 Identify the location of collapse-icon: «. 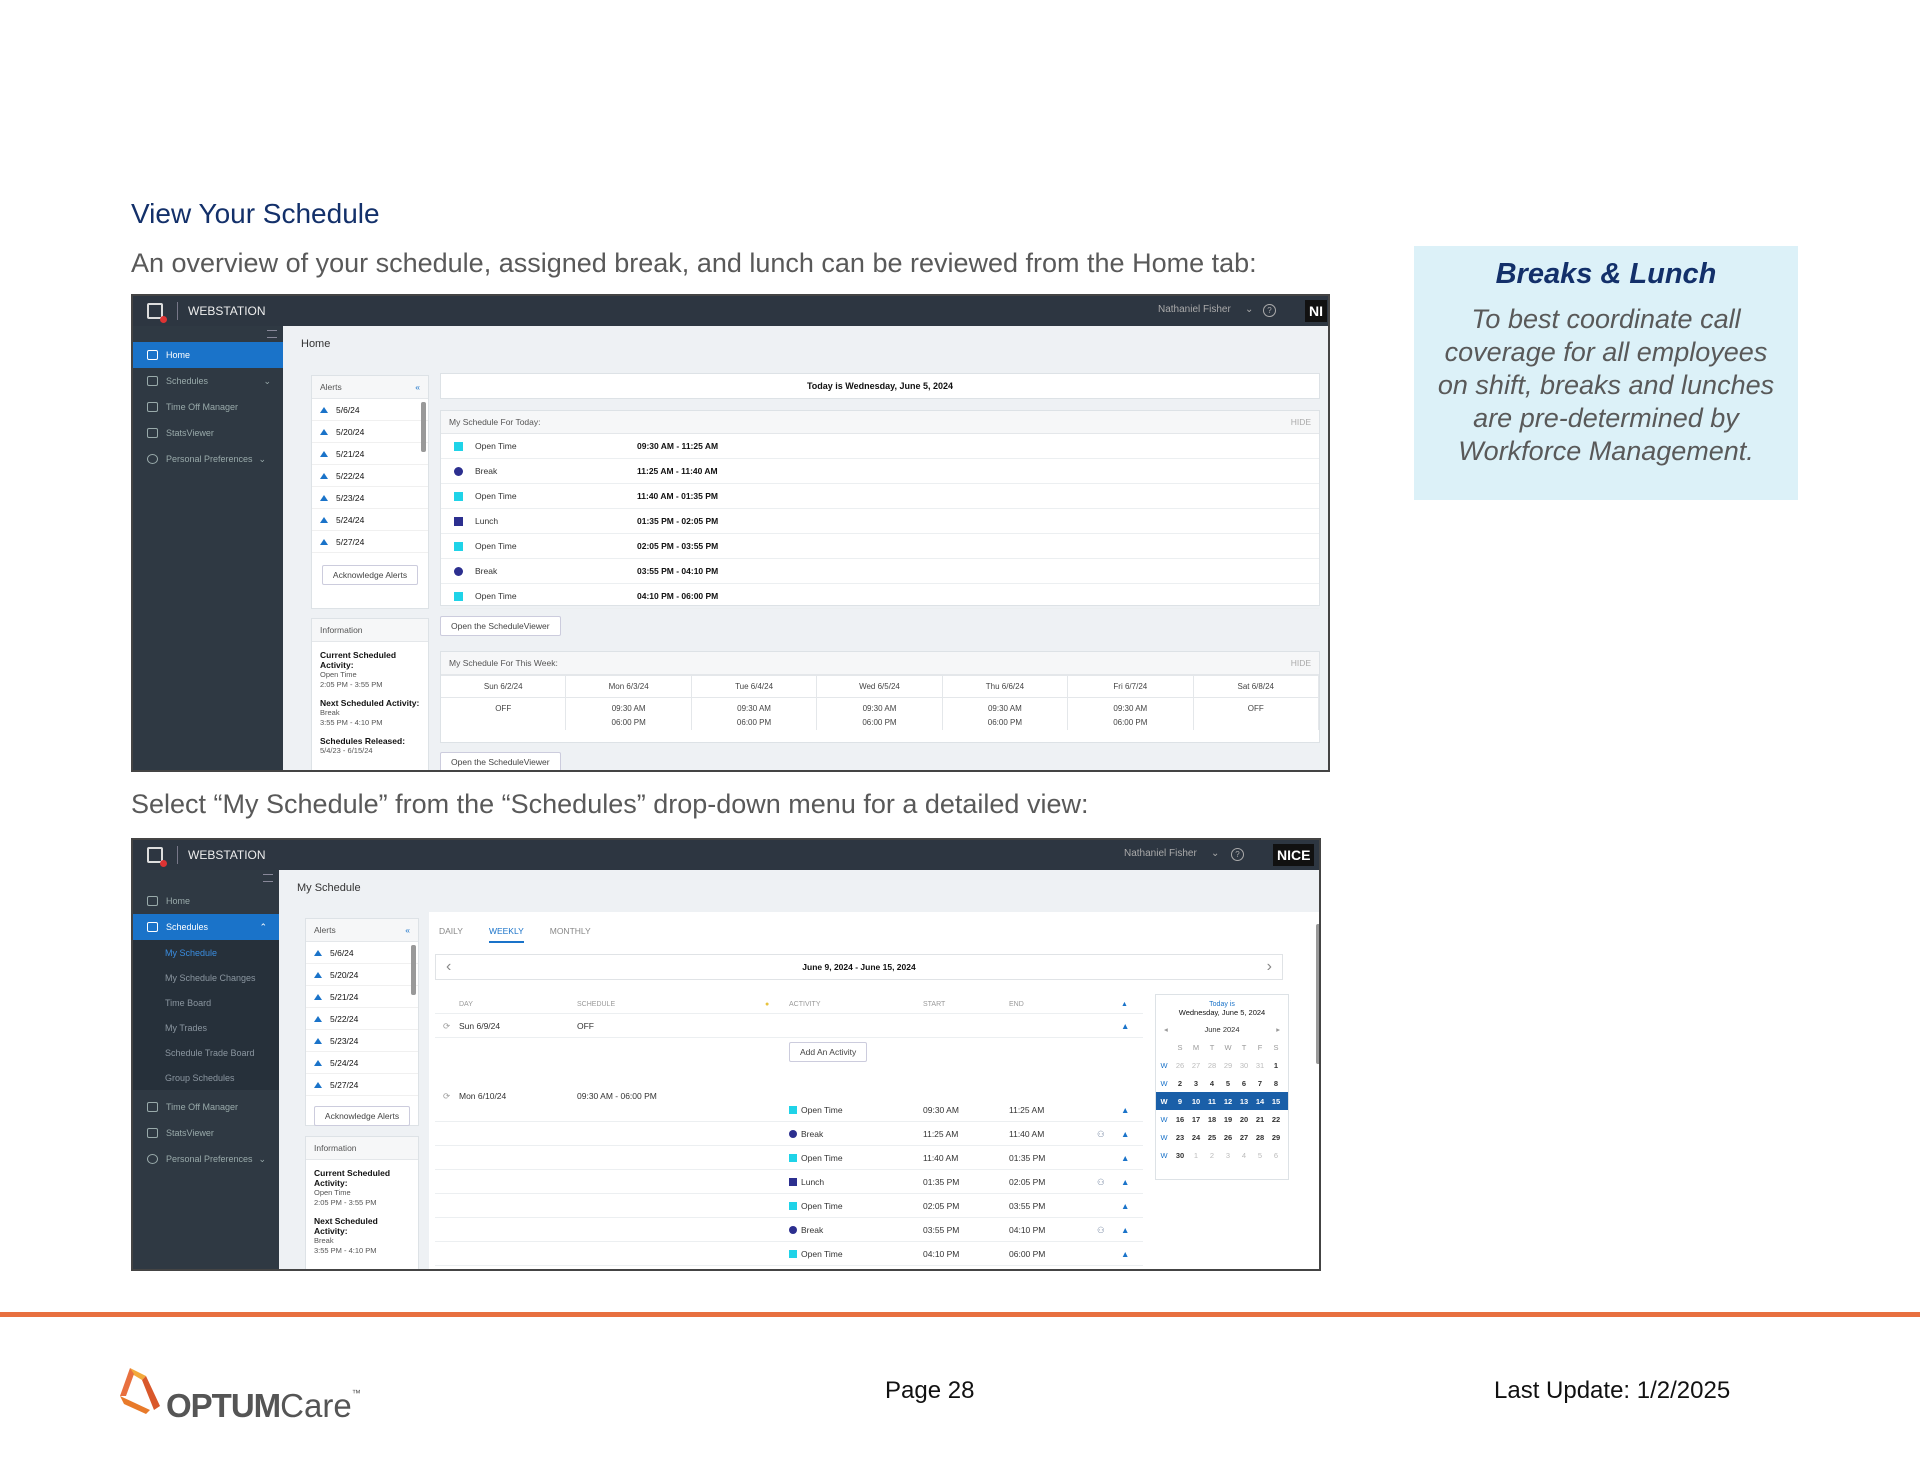
(417, 387).